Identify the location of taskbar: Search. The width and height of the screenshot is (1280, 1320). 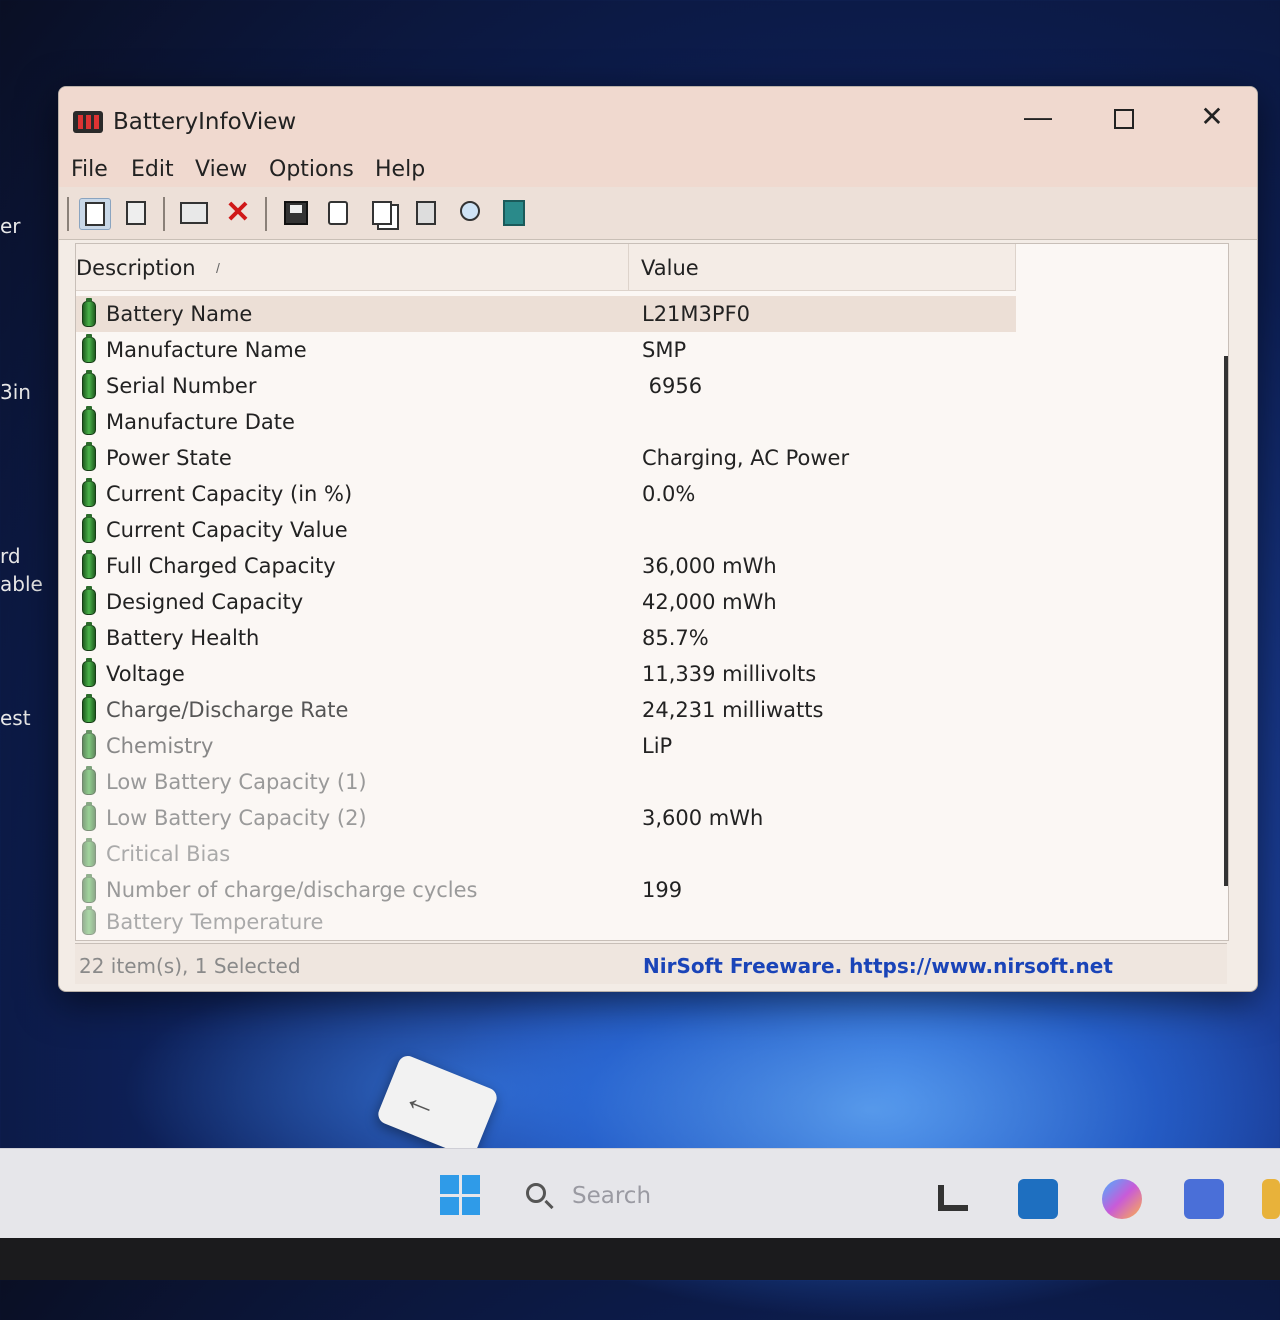
(640, 1193).